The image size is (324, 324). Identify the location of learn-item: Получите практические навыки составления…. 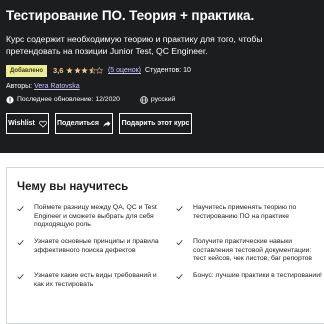
(250, 251).